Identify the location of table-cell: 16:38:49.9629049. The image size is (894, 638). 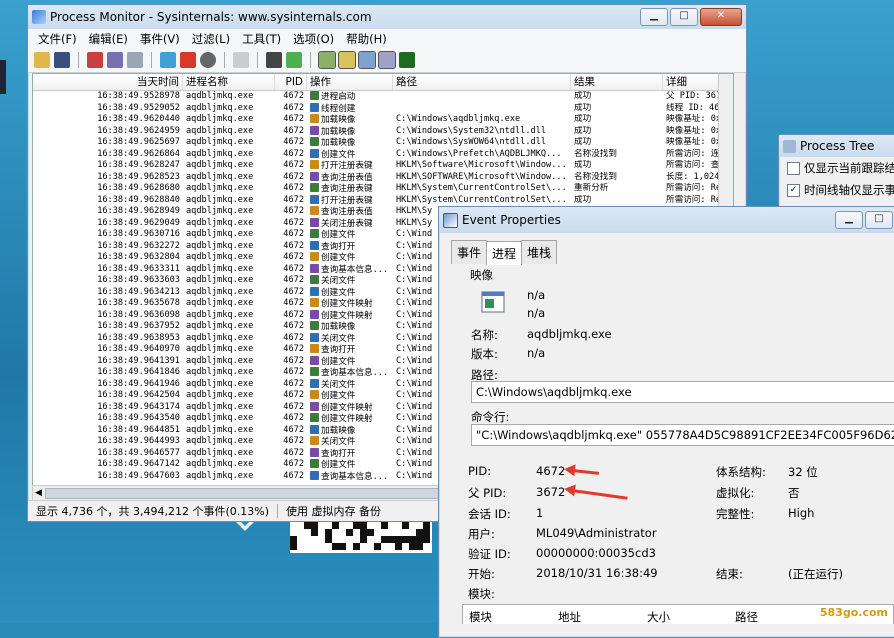
(138, 222).